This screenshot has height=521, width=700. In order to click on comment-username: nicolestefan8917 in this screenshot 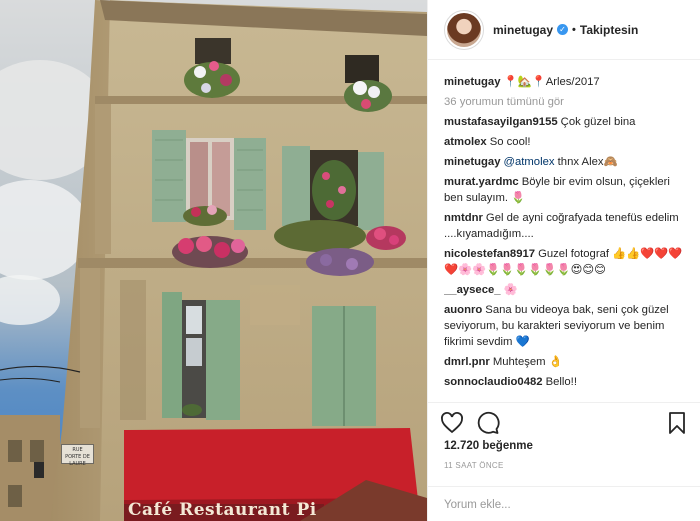, I will do `click(489, 254)`.